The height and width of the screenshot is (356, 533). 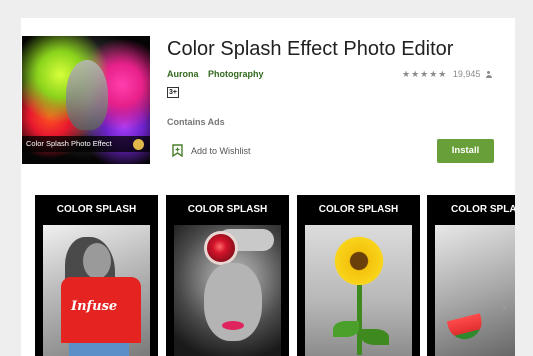 I want to click on app-icon-badge, so click(x=138, y=144).